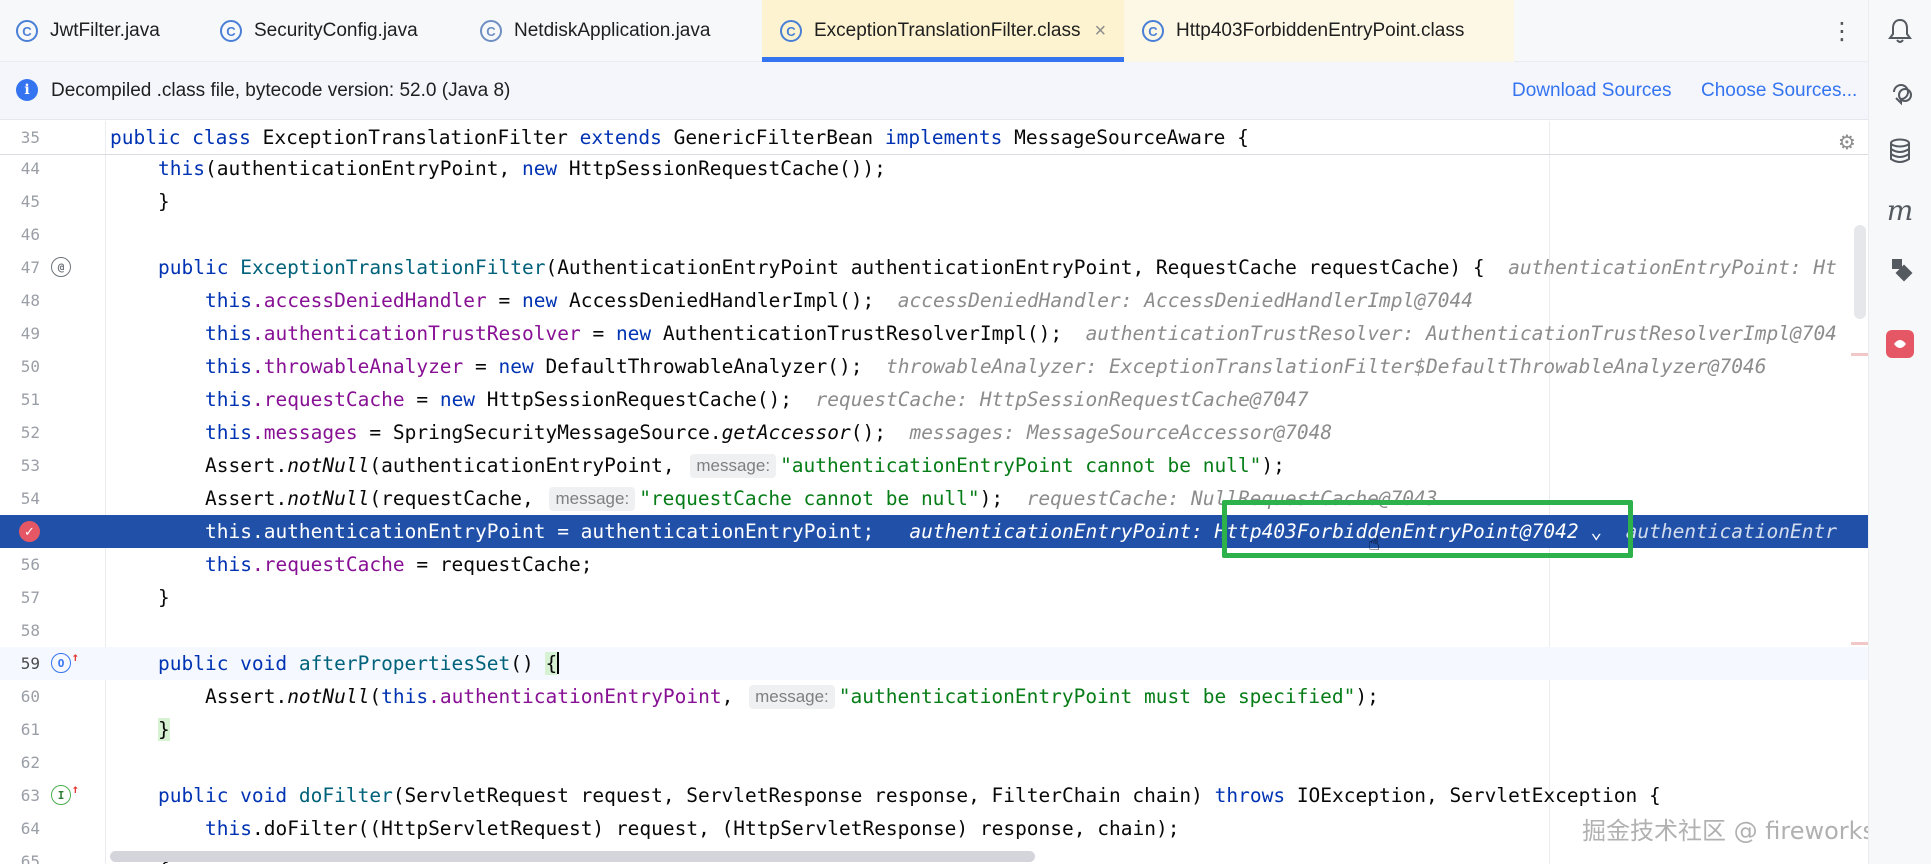  I want to click on line-number: 53, so click(30, 465).